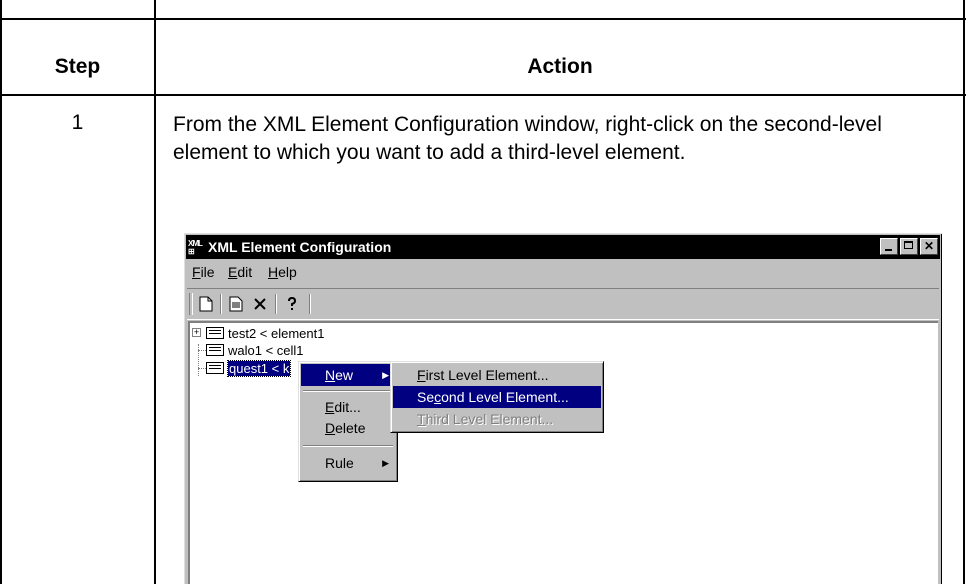 Image resolution: width=966 pixels, height=584 pixels. I want to click on delete-icon, so click(260, 304).